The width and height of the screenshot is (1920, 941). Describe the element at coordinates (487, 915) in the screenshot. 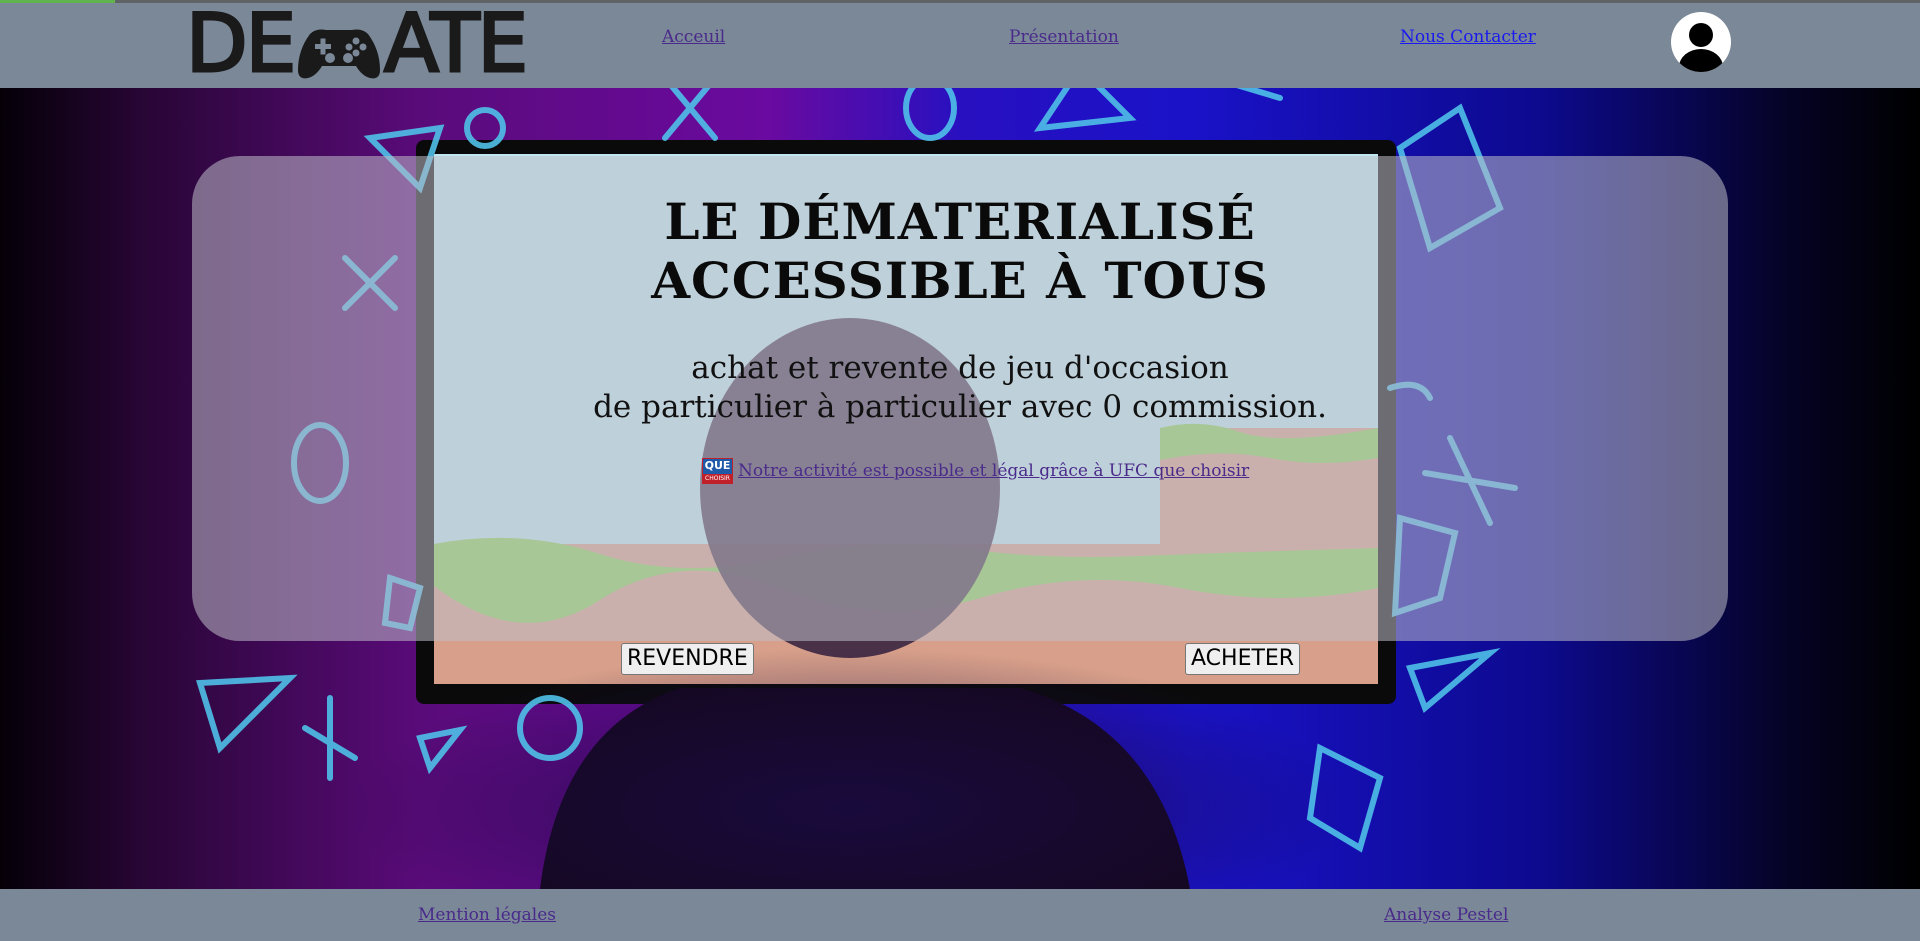

I see `footer-link-legal: Mention légales` at that location.